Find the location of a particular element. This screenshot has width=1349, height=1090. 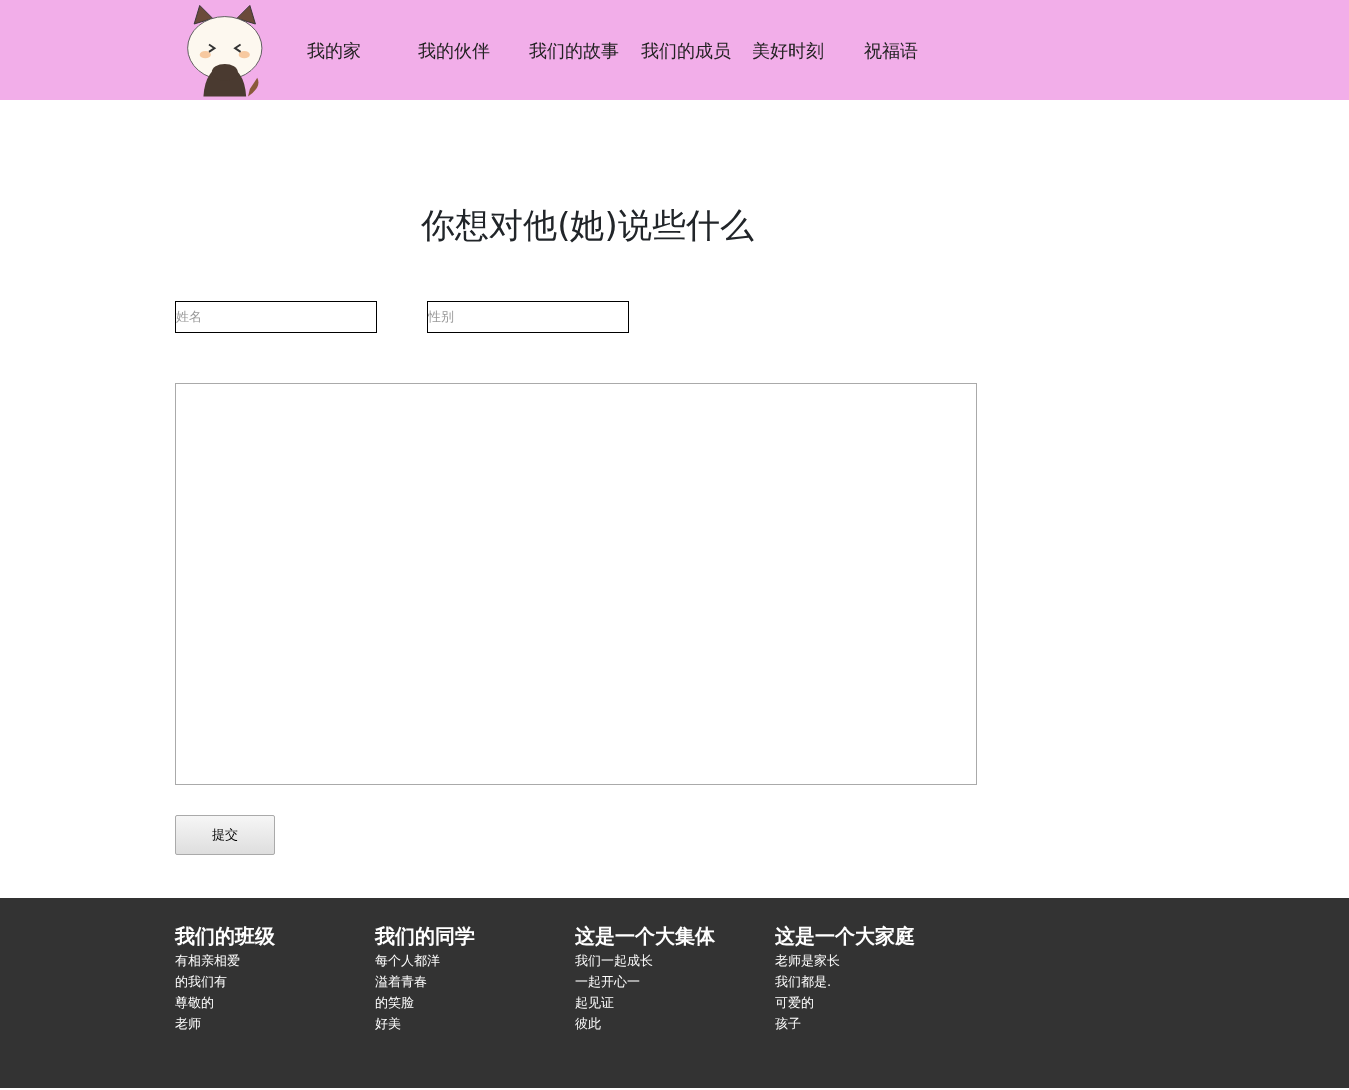

footer-text: 我们都是. is located at coordinates (804, 981).